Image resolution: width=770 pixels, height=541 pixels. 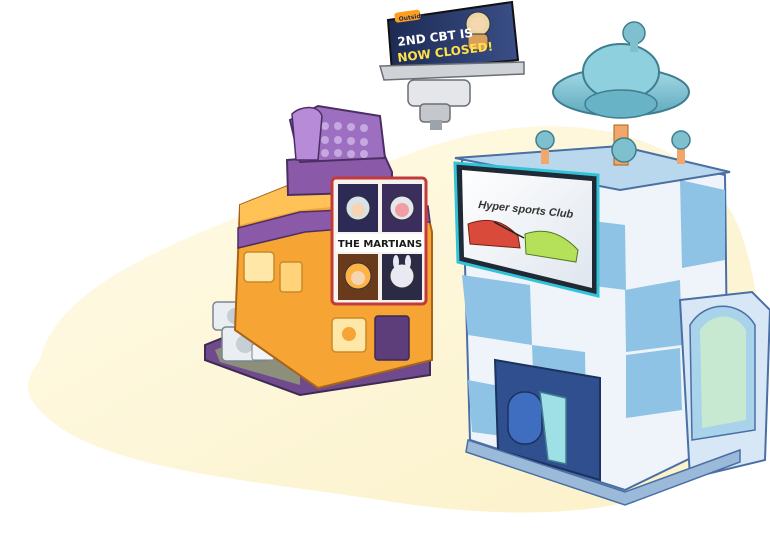 What do you see at coordinates (525, 418) in the screenshot?
I see `sports-club-door` at bounding box center [525, 418].